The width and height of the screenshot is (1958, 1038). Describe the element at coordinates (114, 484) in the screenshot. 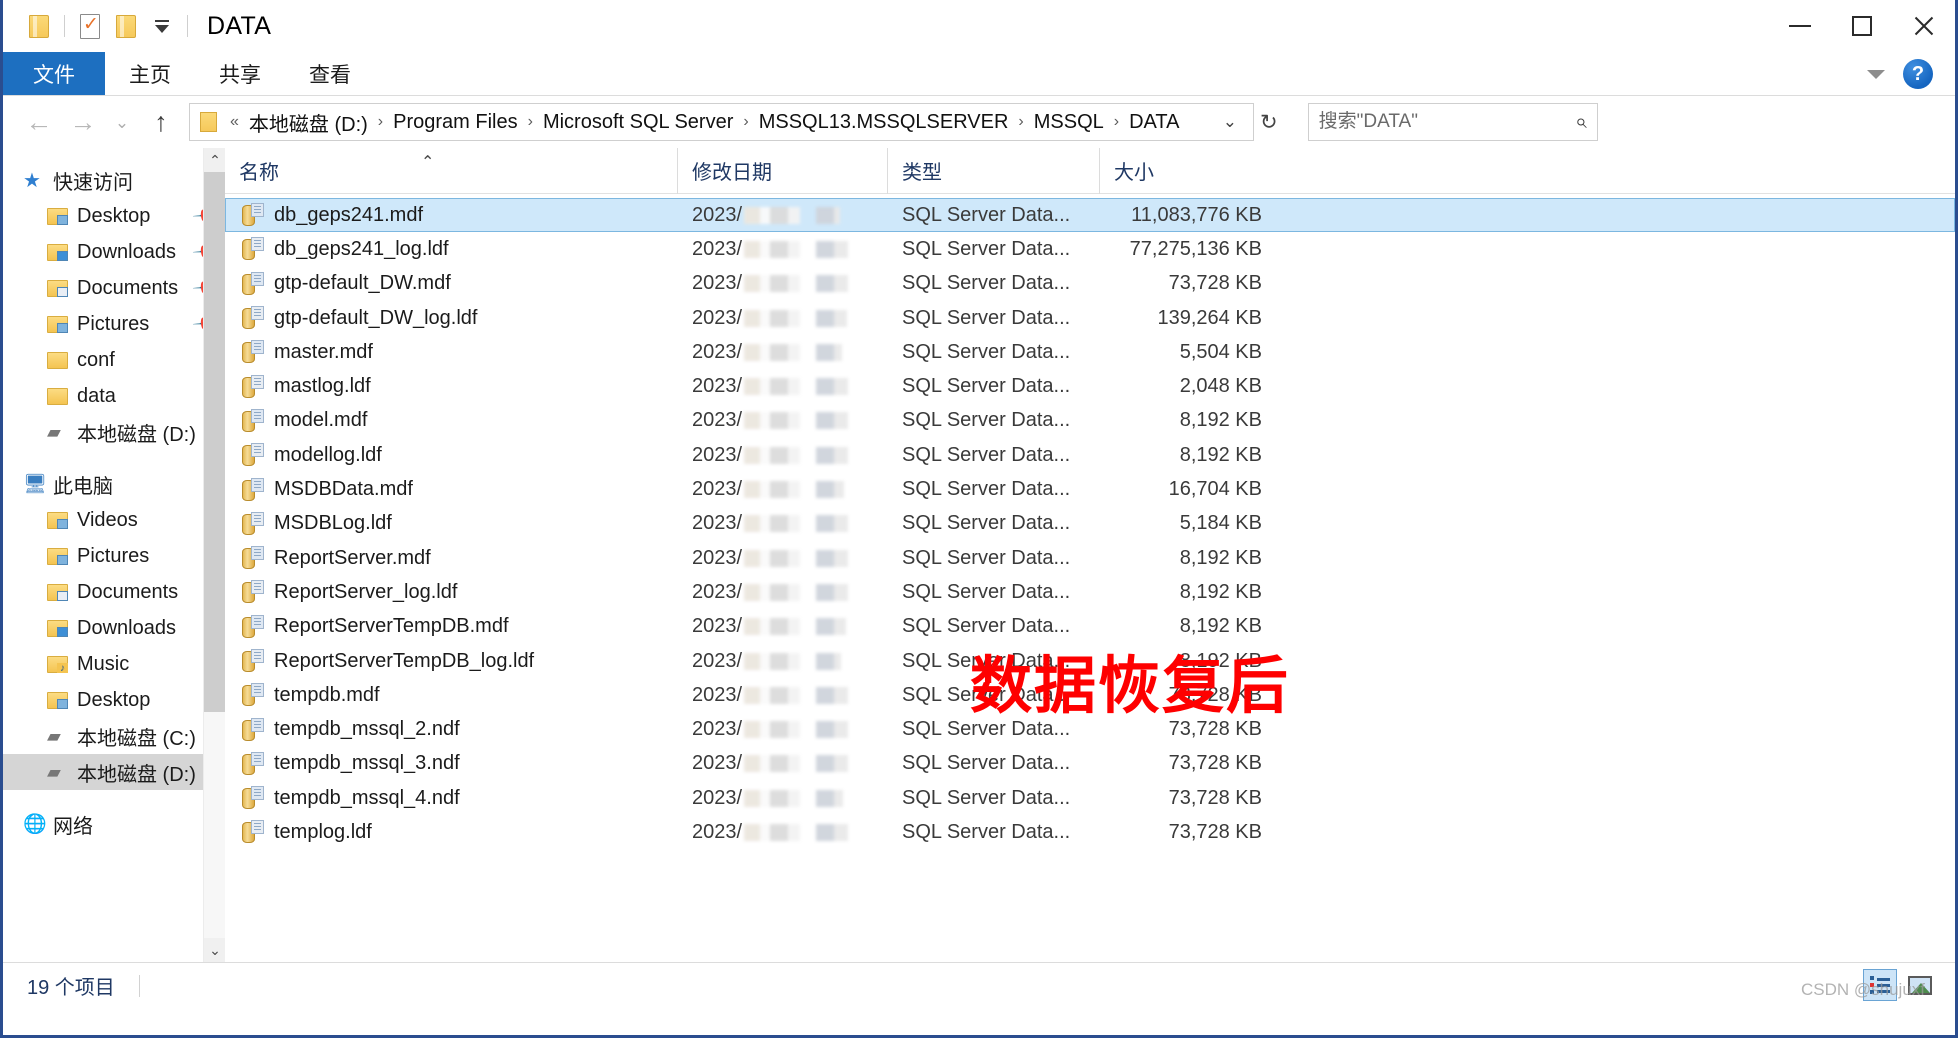

I see `sidebar-group-this-pc: 🖥 此电脑` at that location.